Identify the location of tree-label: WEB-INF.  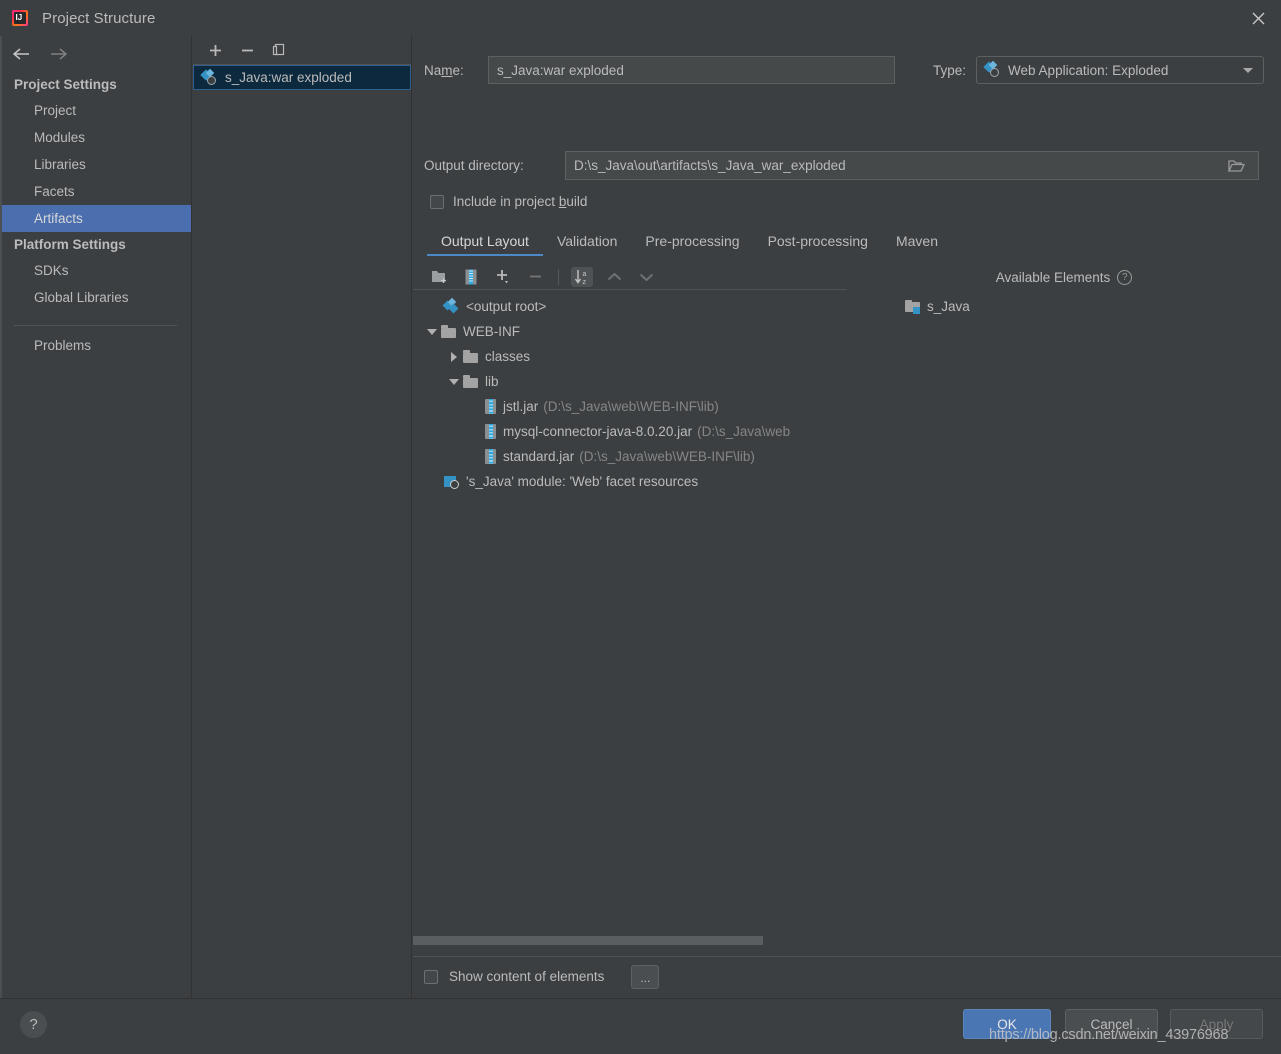
(491, 331).